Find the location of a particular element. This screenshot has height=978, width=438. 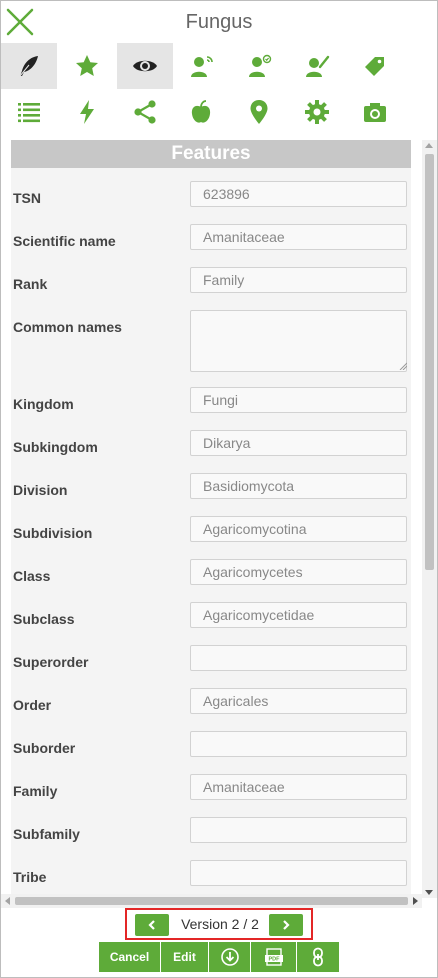

horizontal-scrollbar is located at coordinates (211, 901).